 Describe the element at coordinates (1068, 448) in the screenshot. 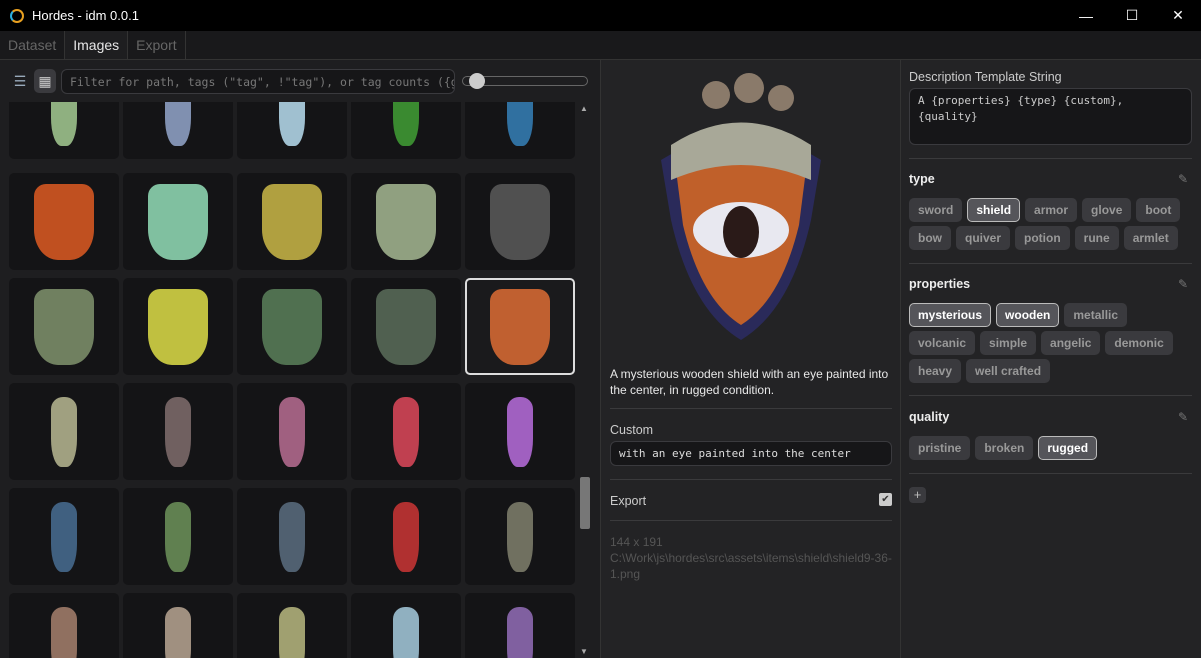

I see `tag-rugged: rugged` at that location.